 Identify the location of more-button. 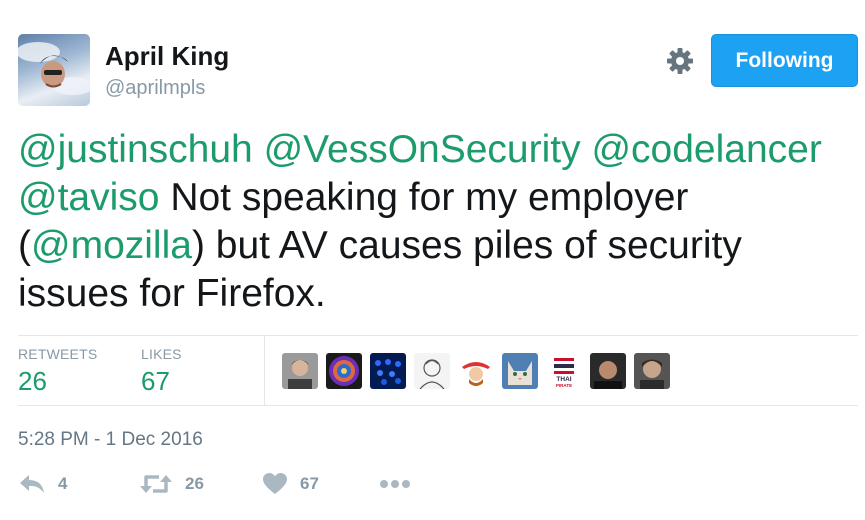
(395, 484).